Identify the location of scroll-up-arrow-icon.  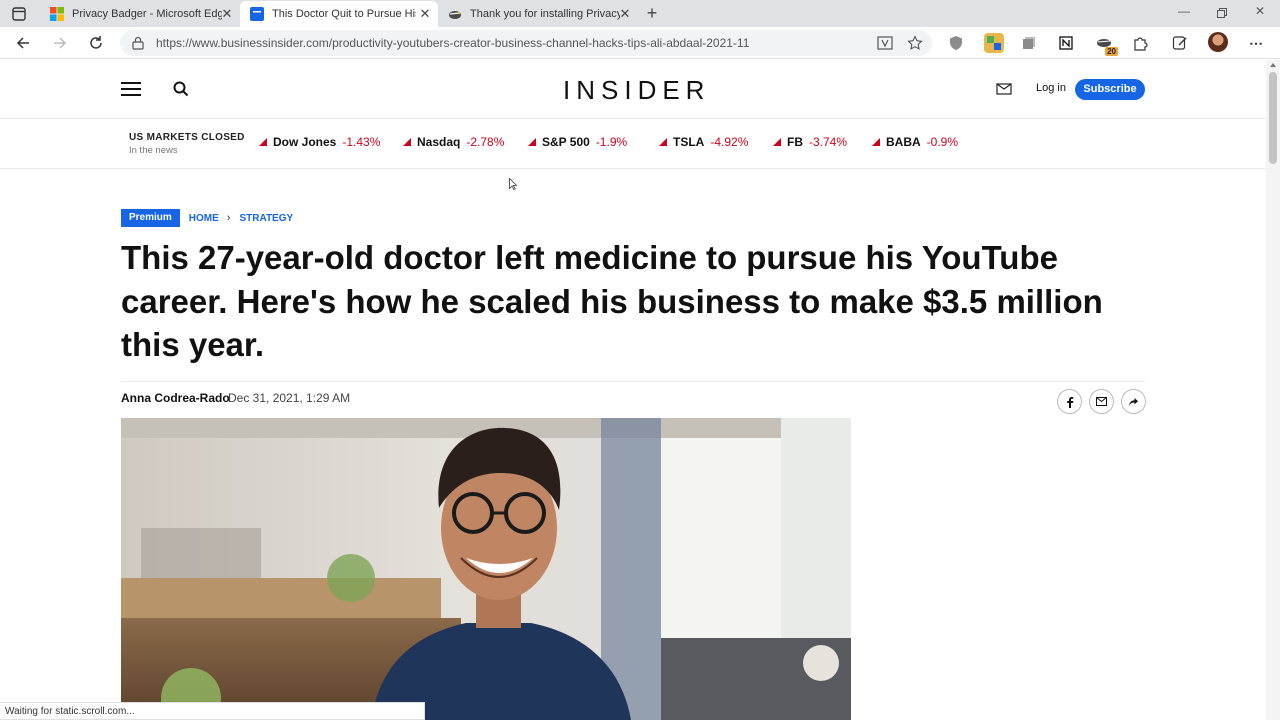
(1273, 65).